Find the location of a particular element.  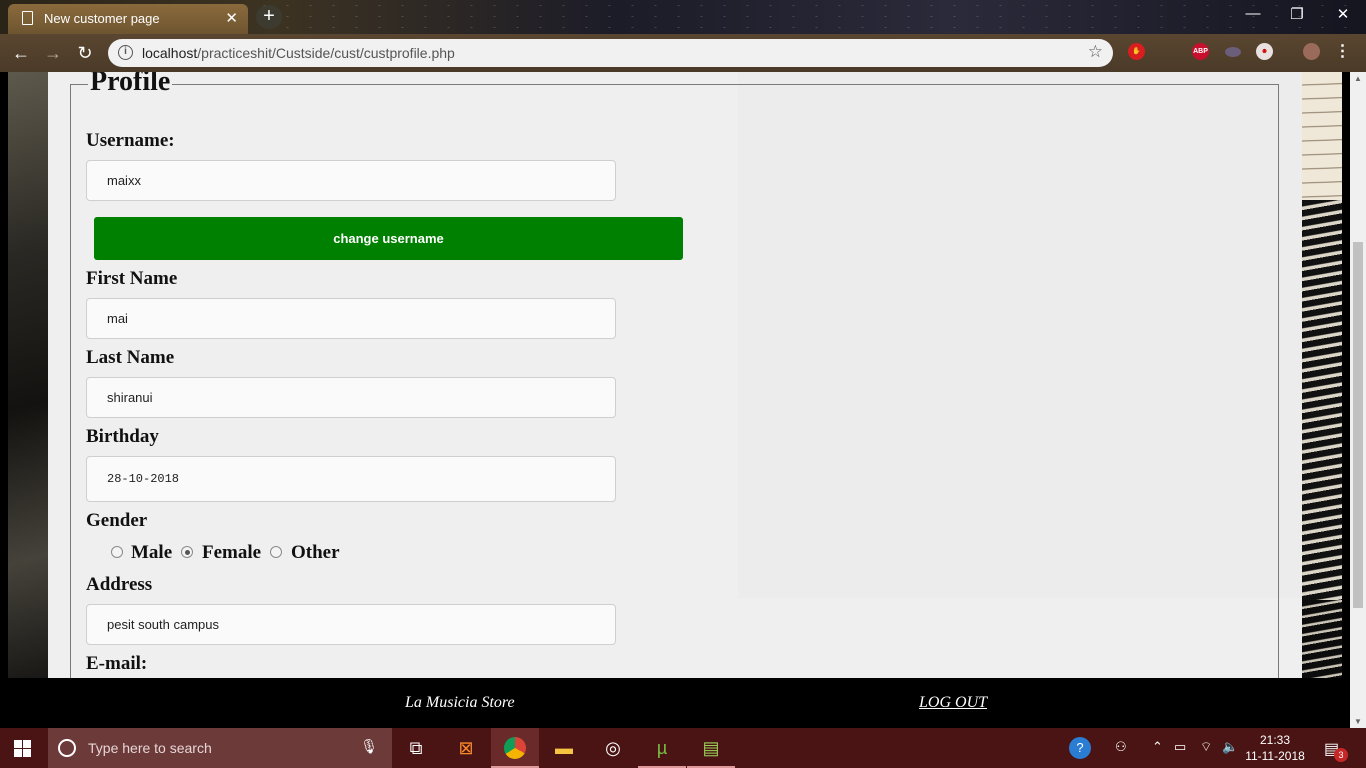

microphone-icon: 🎙 is located at coordinates (369, 746).